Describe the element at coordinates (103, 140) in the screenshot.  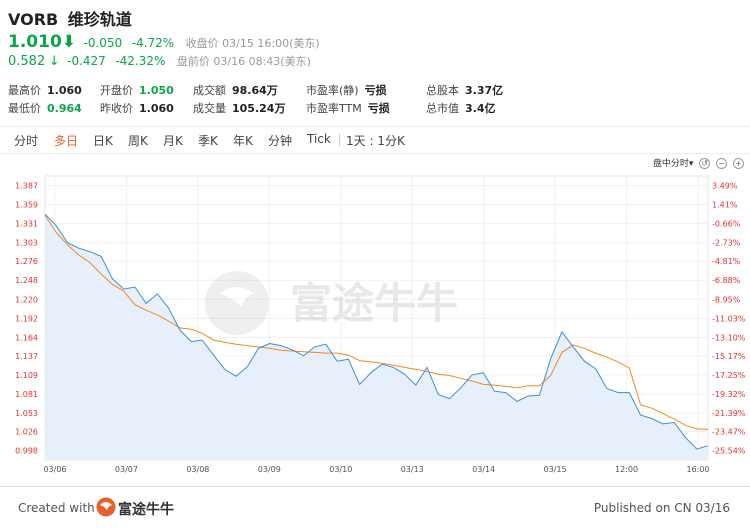
I see `tab-daily-k: 日K` at that location.